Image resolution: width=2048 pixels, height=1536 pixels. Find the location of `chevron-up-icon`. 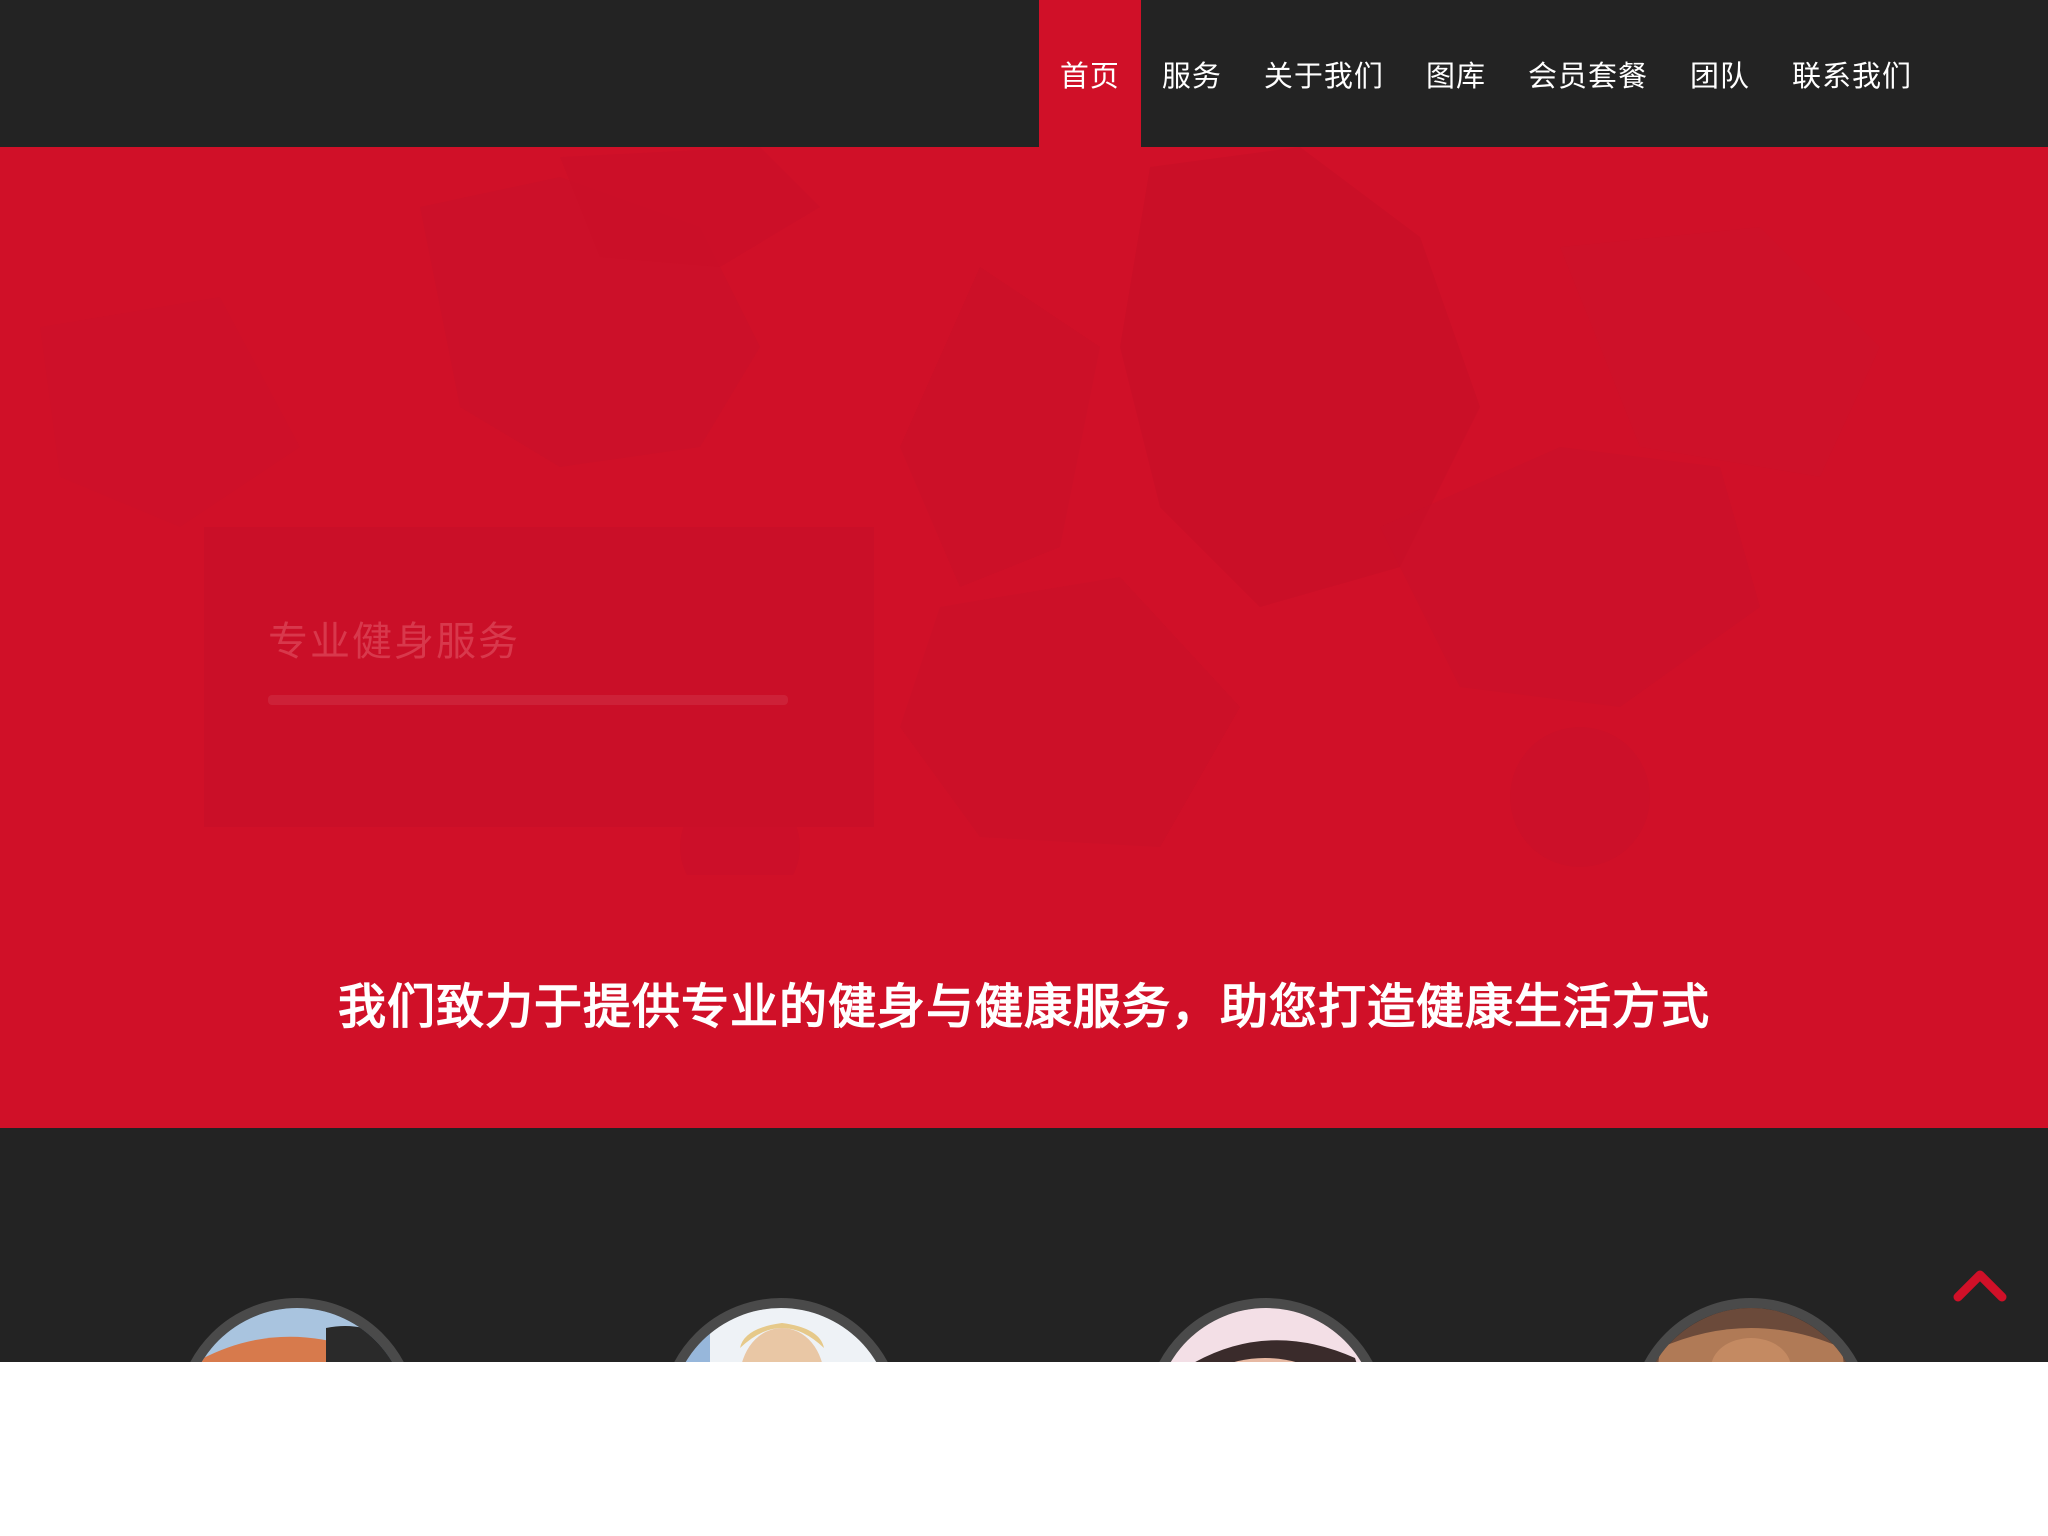

chevron-up-icon is located at coordinates (1980, 1286).